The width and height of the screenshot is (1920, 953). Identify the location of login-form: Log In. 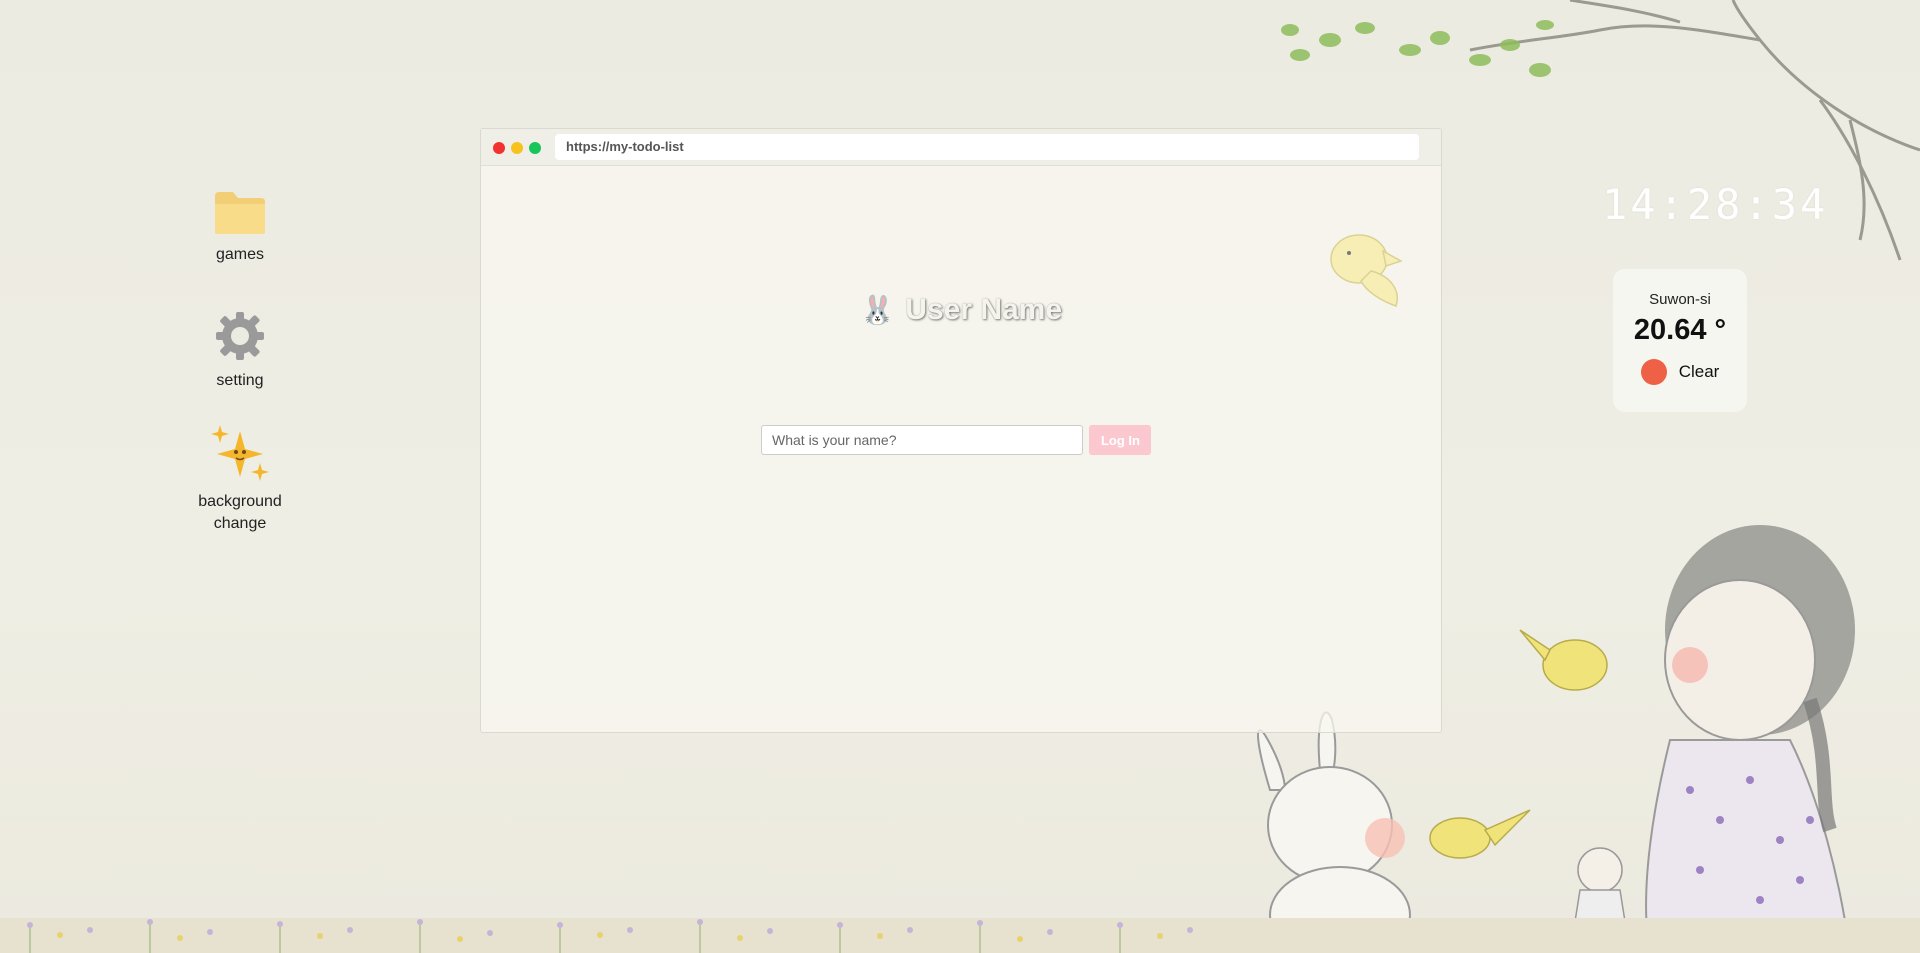
(956, 440).